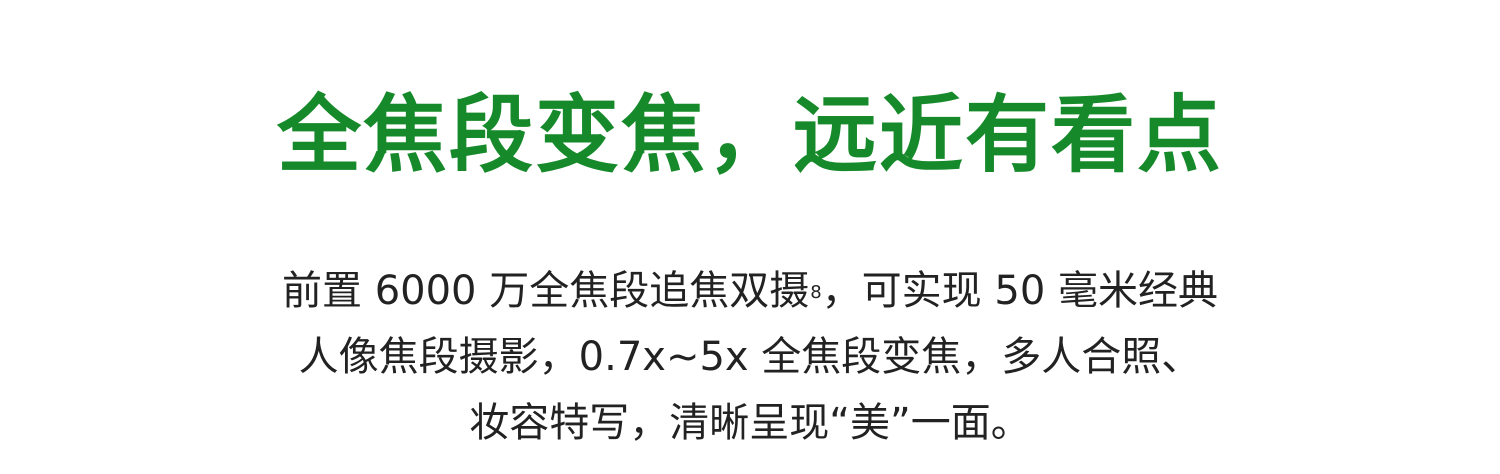  I want to click on footnote-marker: 8, so click(816, 292).